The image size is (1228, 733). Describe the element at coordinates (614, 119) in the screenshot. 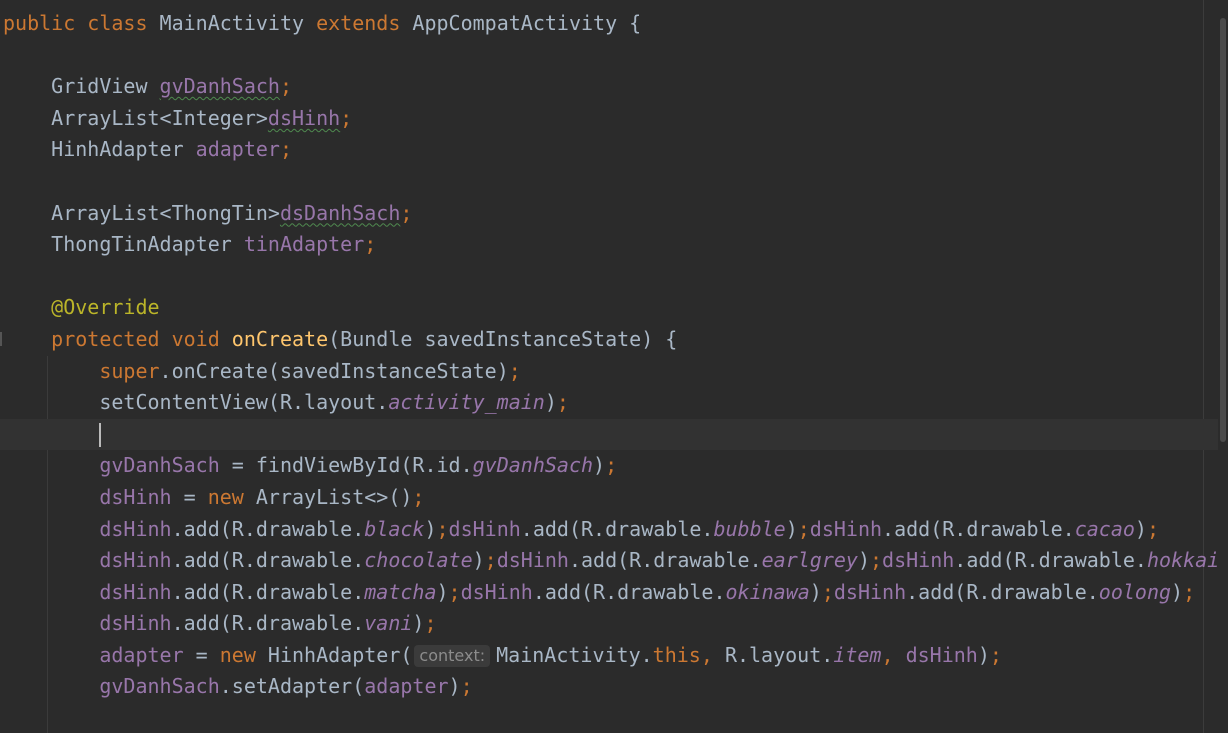

I see `code-line: ArrayList<Integer>dsHinh;` at that location.